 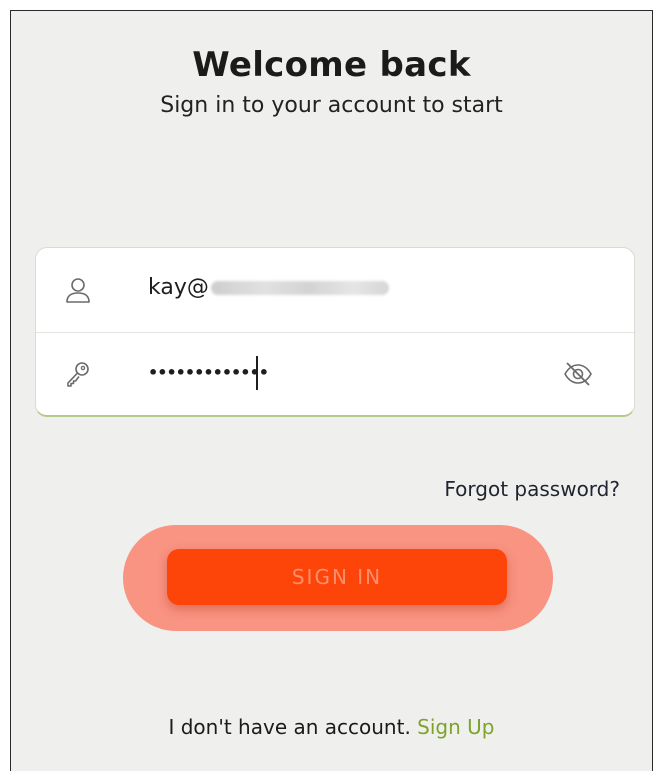 I want to click on eye-off-icon, so click(x=578, y=374).